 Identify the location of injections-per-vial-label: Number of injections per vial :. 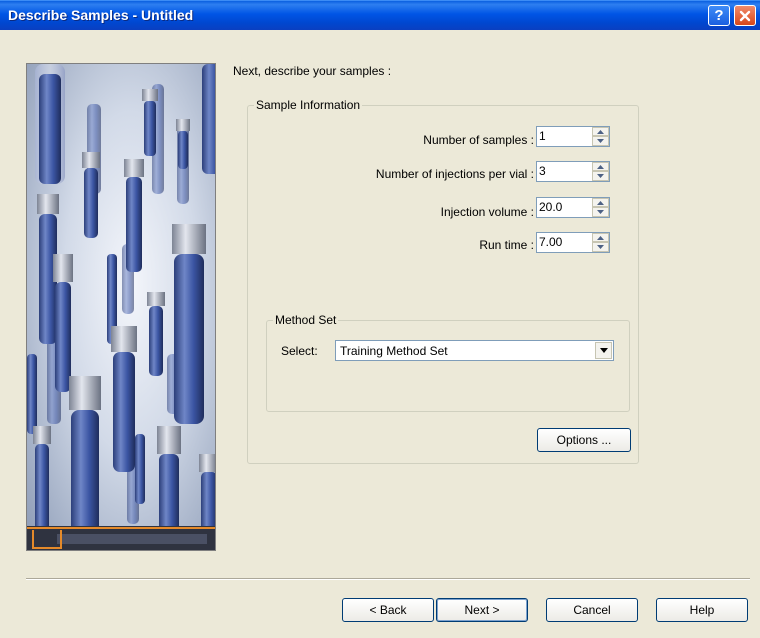
(454, 174).